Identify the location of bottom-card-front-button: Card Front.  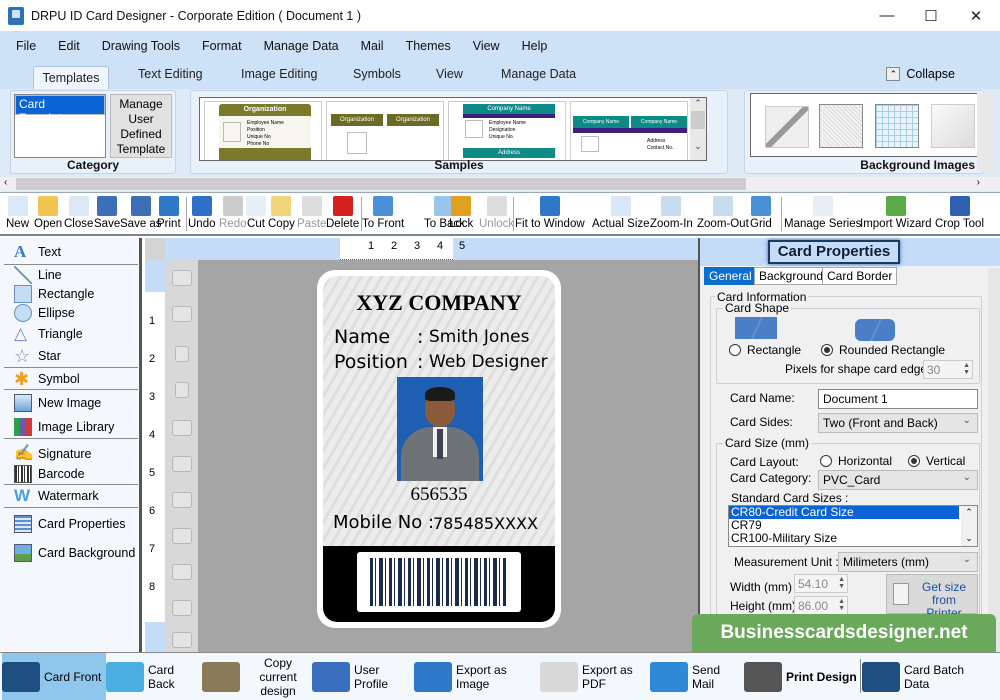
(54, 676).